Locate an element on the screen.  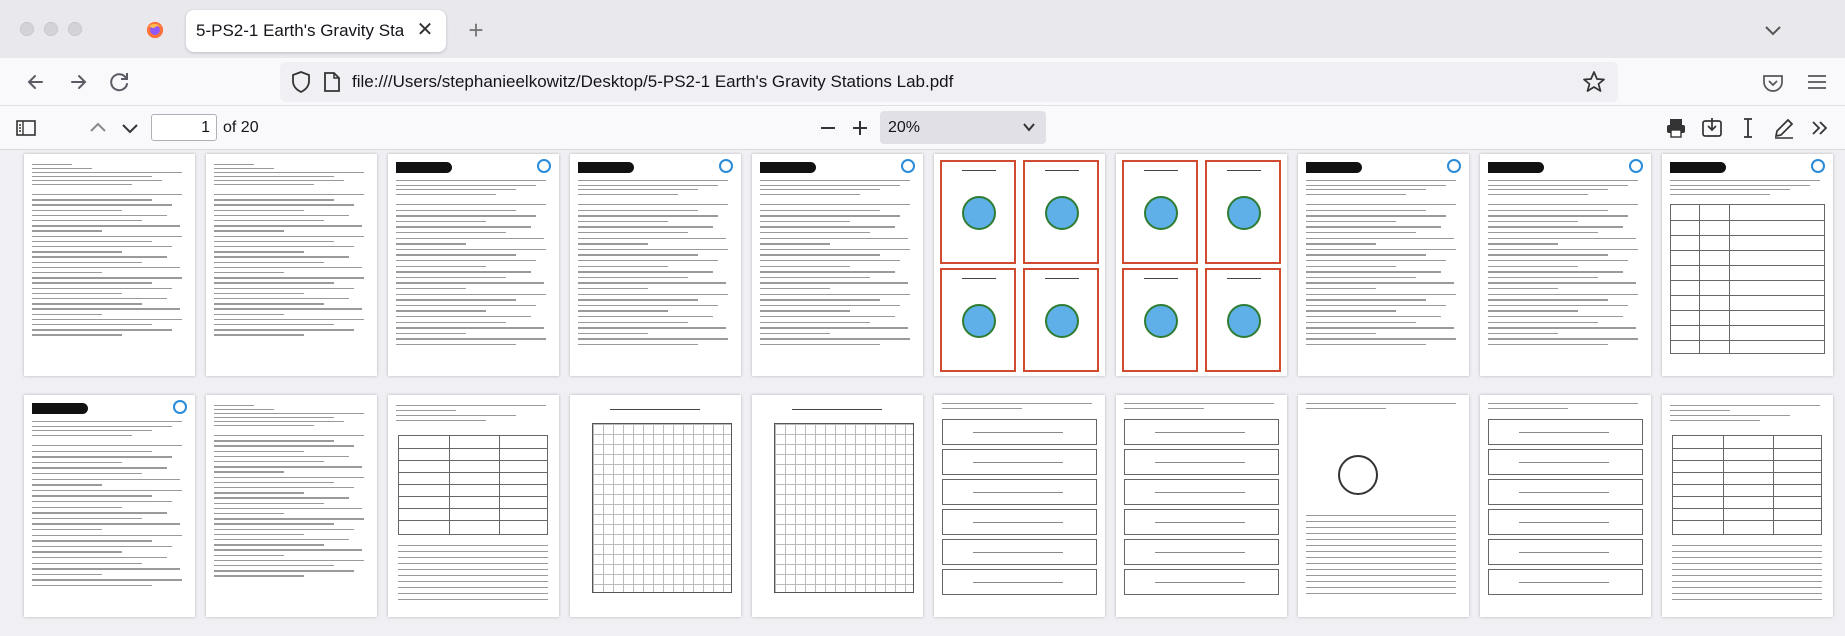
page-number-input: 1 is located at coordinates (184, 127).